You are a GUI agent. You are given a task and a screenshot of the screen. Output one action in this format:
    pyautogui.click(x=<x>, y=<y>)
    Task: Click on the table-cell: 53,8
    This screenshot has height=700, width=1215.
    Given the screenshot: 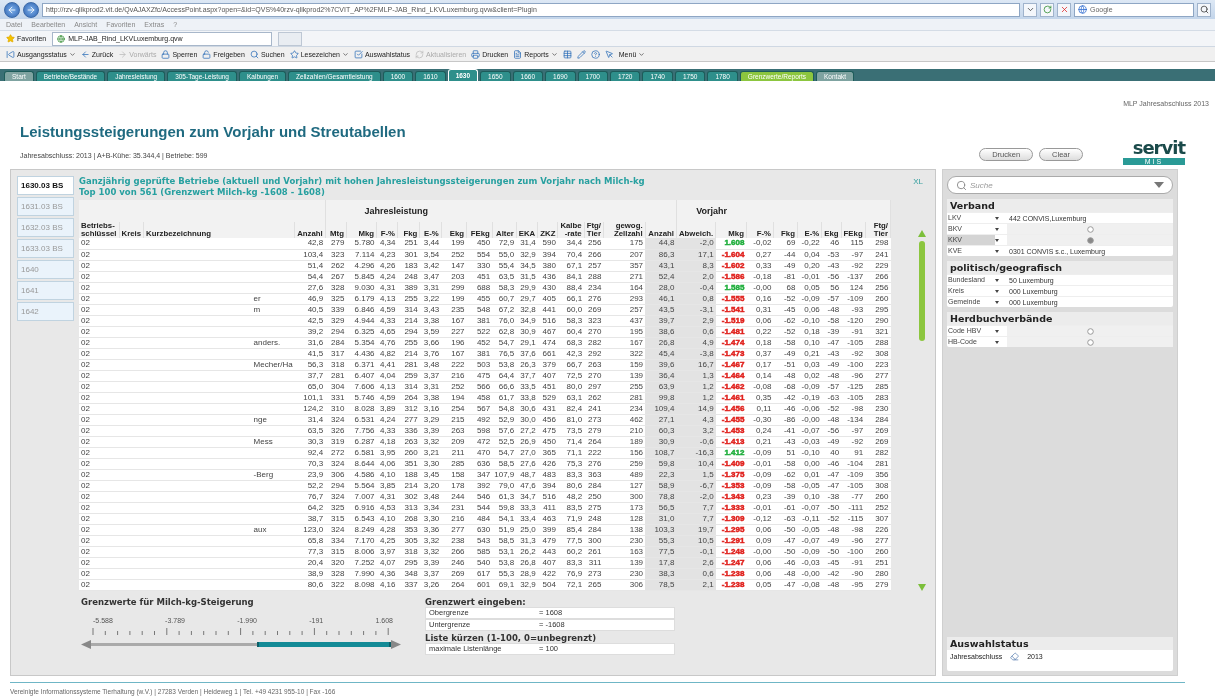 What is the action you would take?
    pyautogui.click(x=504, y=562)
    